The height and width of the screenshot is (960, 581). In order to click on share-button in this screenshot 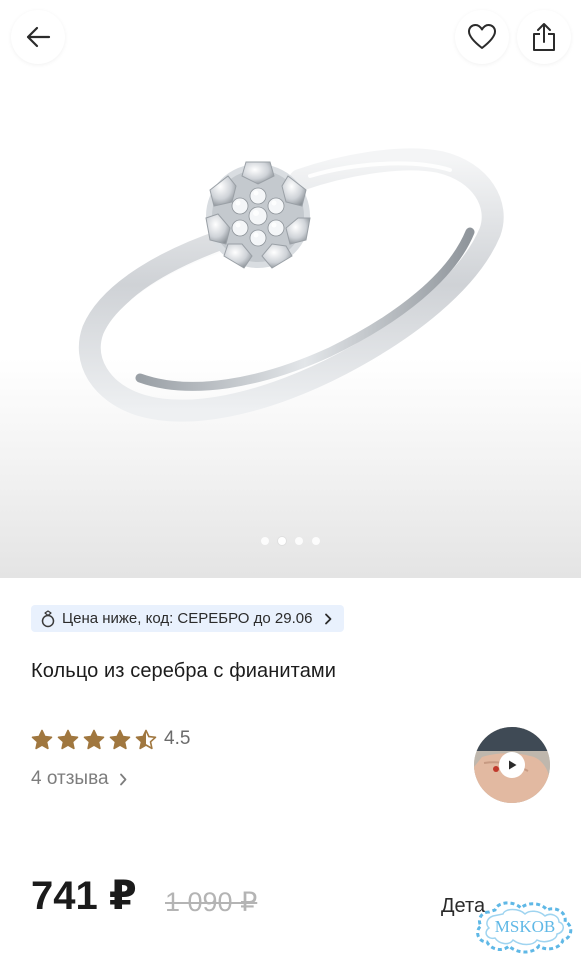, I will do `click(544, 37)`.